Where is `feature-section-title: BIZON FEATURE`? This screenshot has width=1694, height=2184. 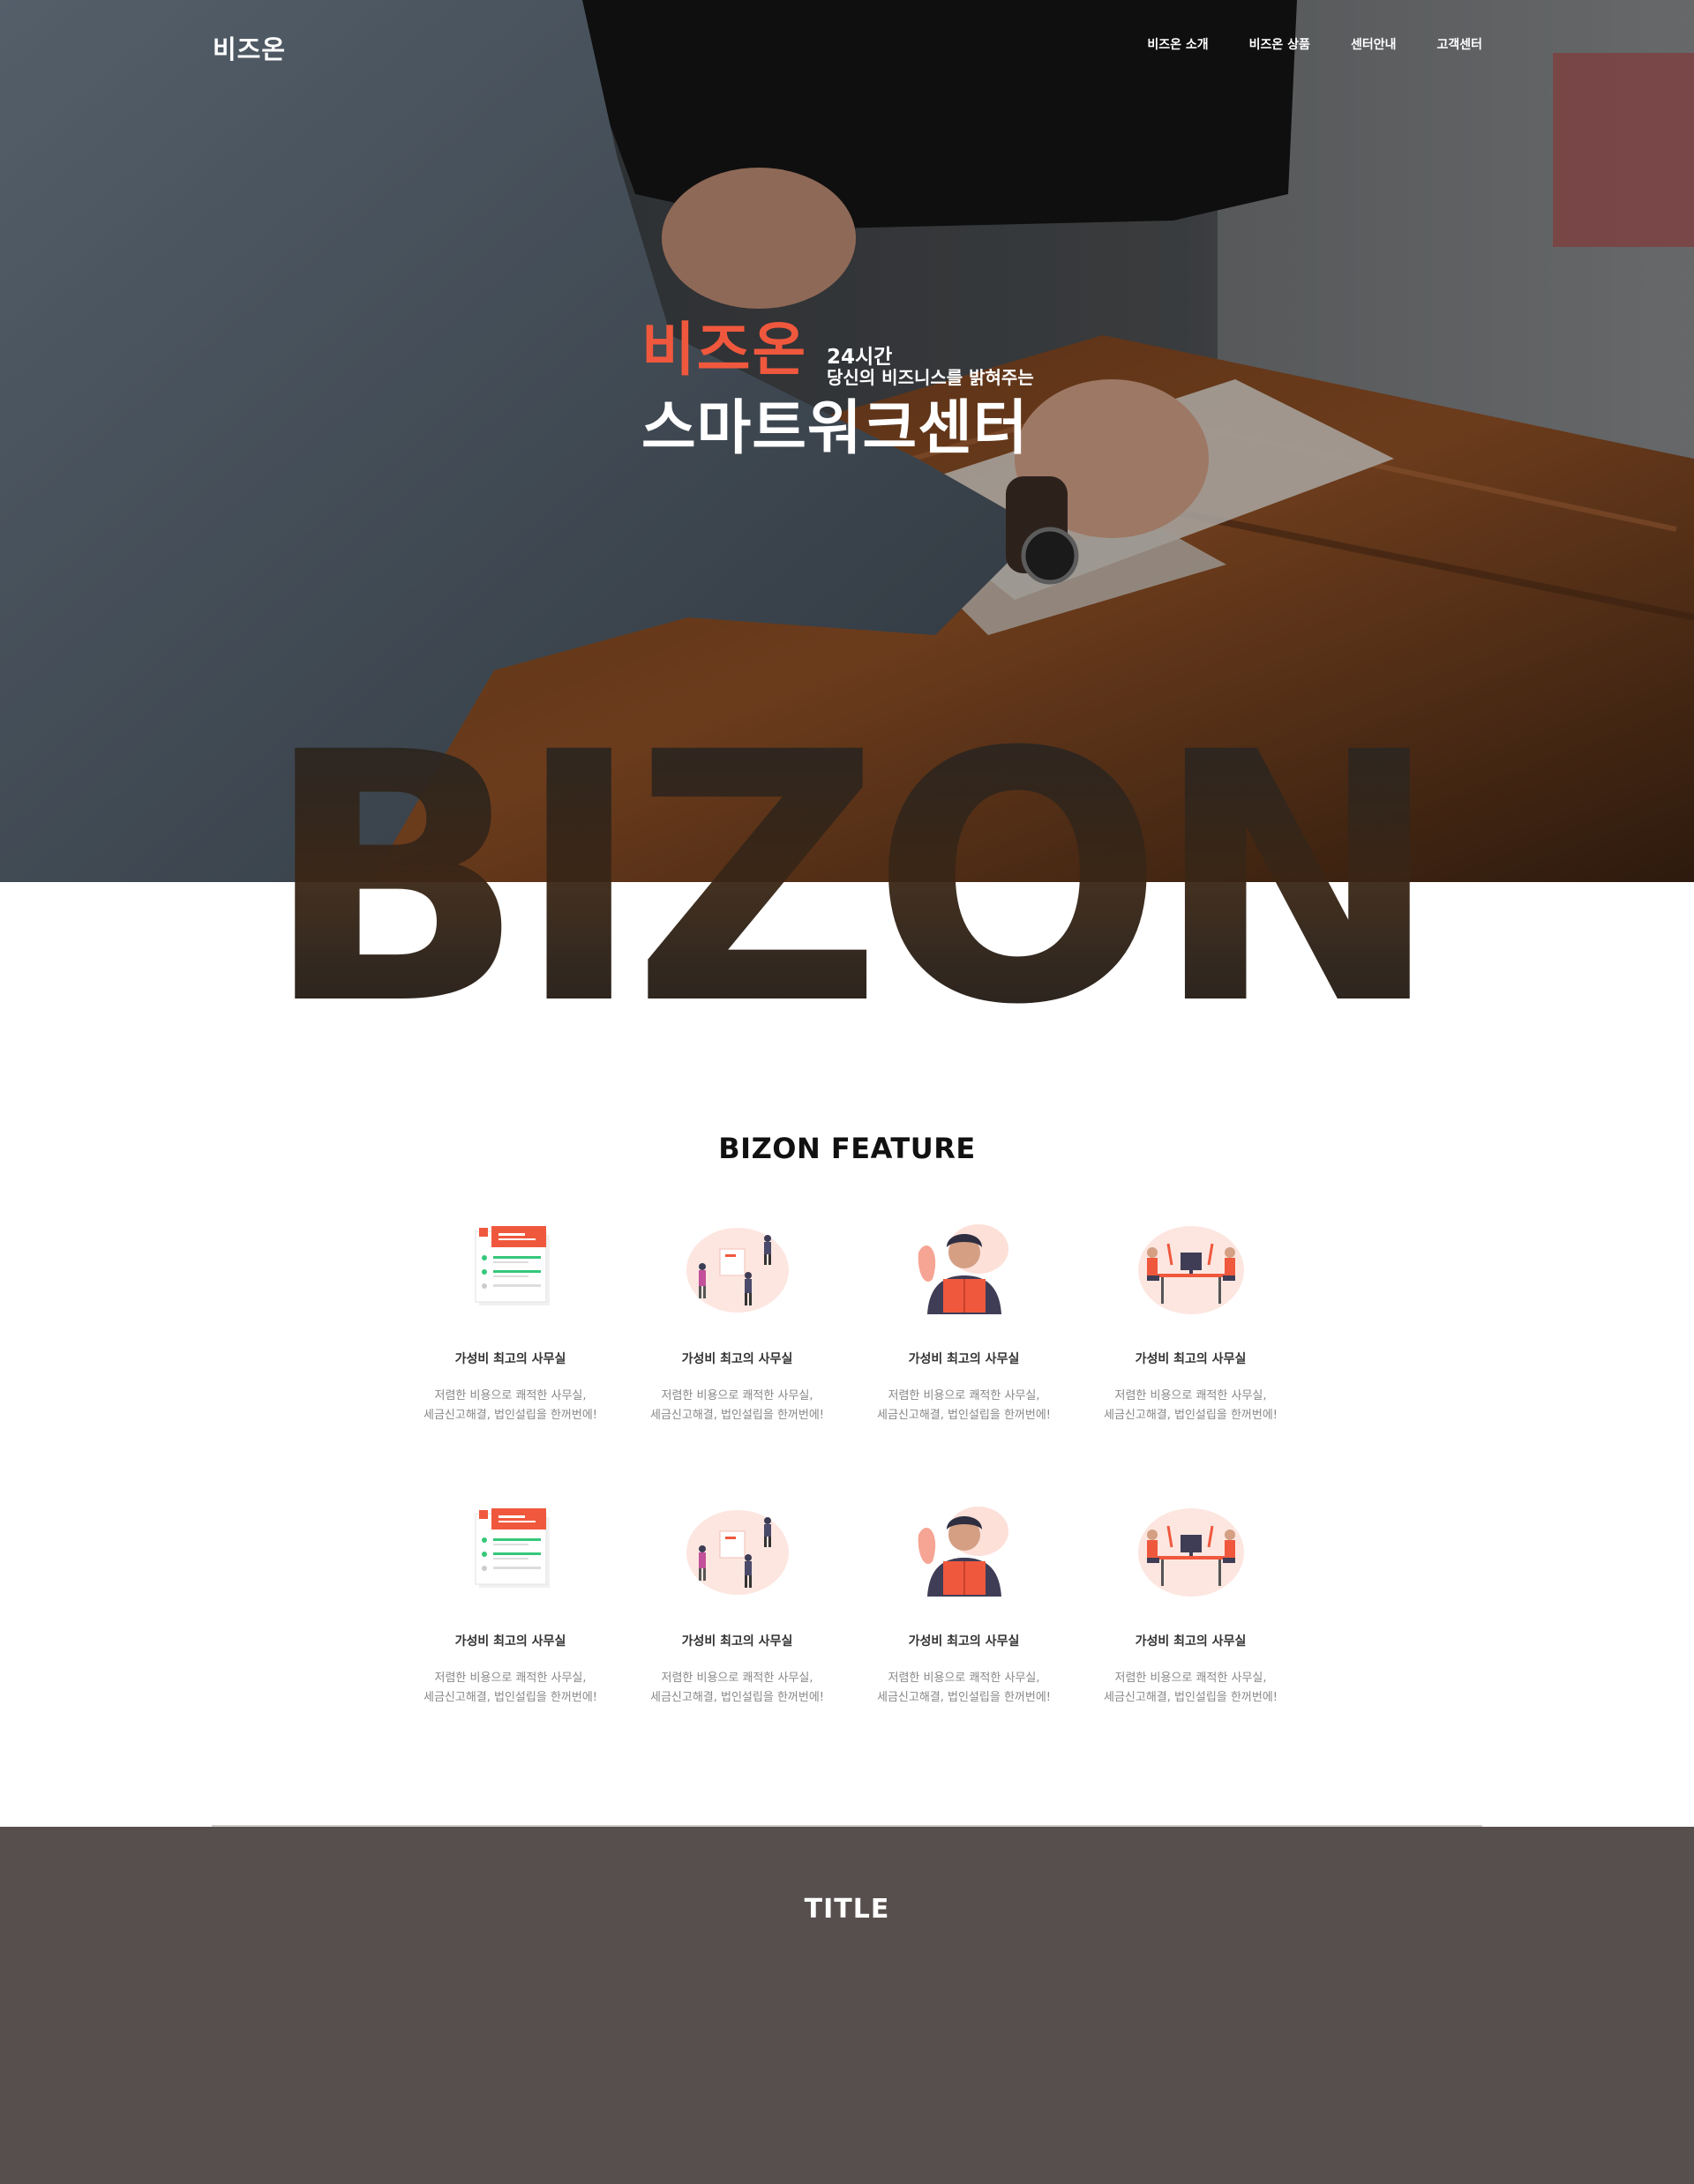 feature-section-title: BIZON FEATURE is located at coordinates (847, 1148).